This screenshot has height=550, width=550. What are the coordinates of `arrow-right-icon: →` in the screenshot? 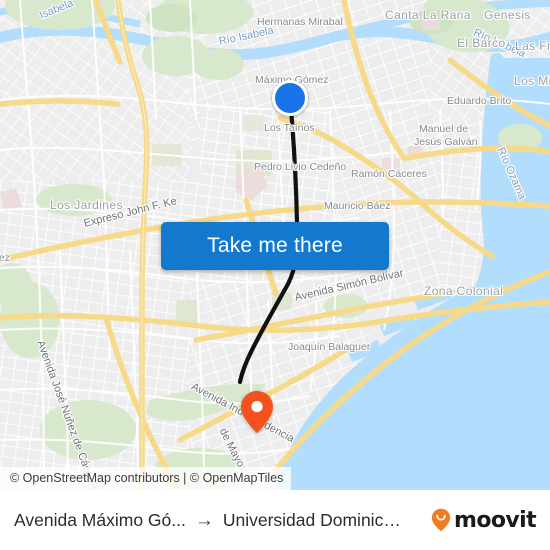 It's located at (204, 520).